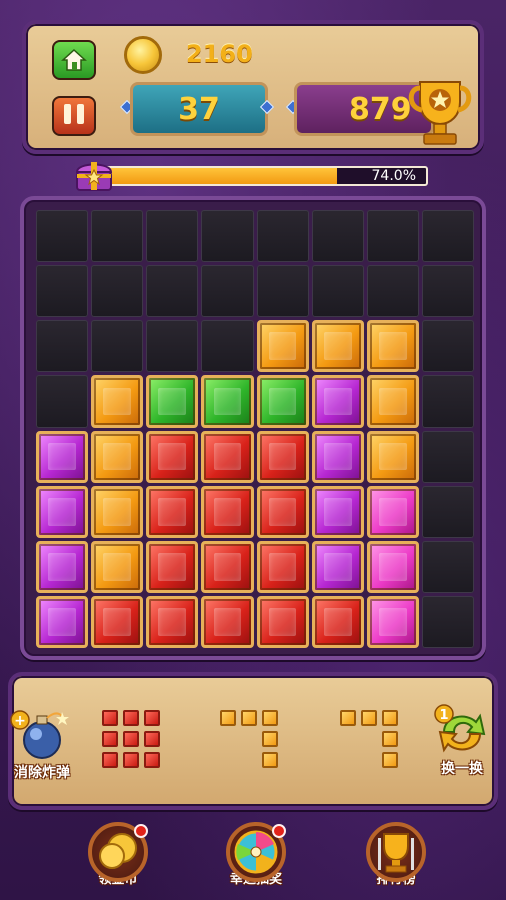 Image resolution: width=506 pixels, height=900 pixels. Describe the element at coordinates (94, 176) in the screenshot. I see `treasure-chest-icon` at that location.